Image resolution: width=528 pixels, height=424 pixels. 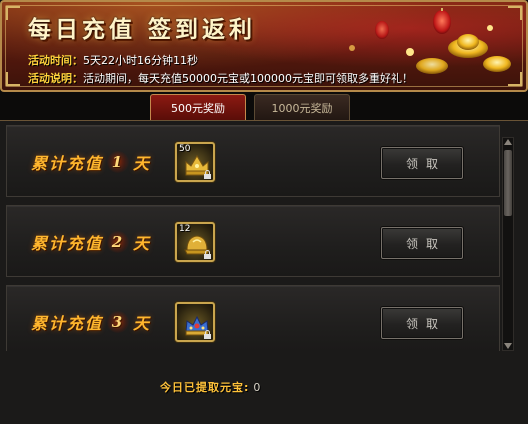 I want to click on scrollbar-thumb, so click(x=508, y=183).